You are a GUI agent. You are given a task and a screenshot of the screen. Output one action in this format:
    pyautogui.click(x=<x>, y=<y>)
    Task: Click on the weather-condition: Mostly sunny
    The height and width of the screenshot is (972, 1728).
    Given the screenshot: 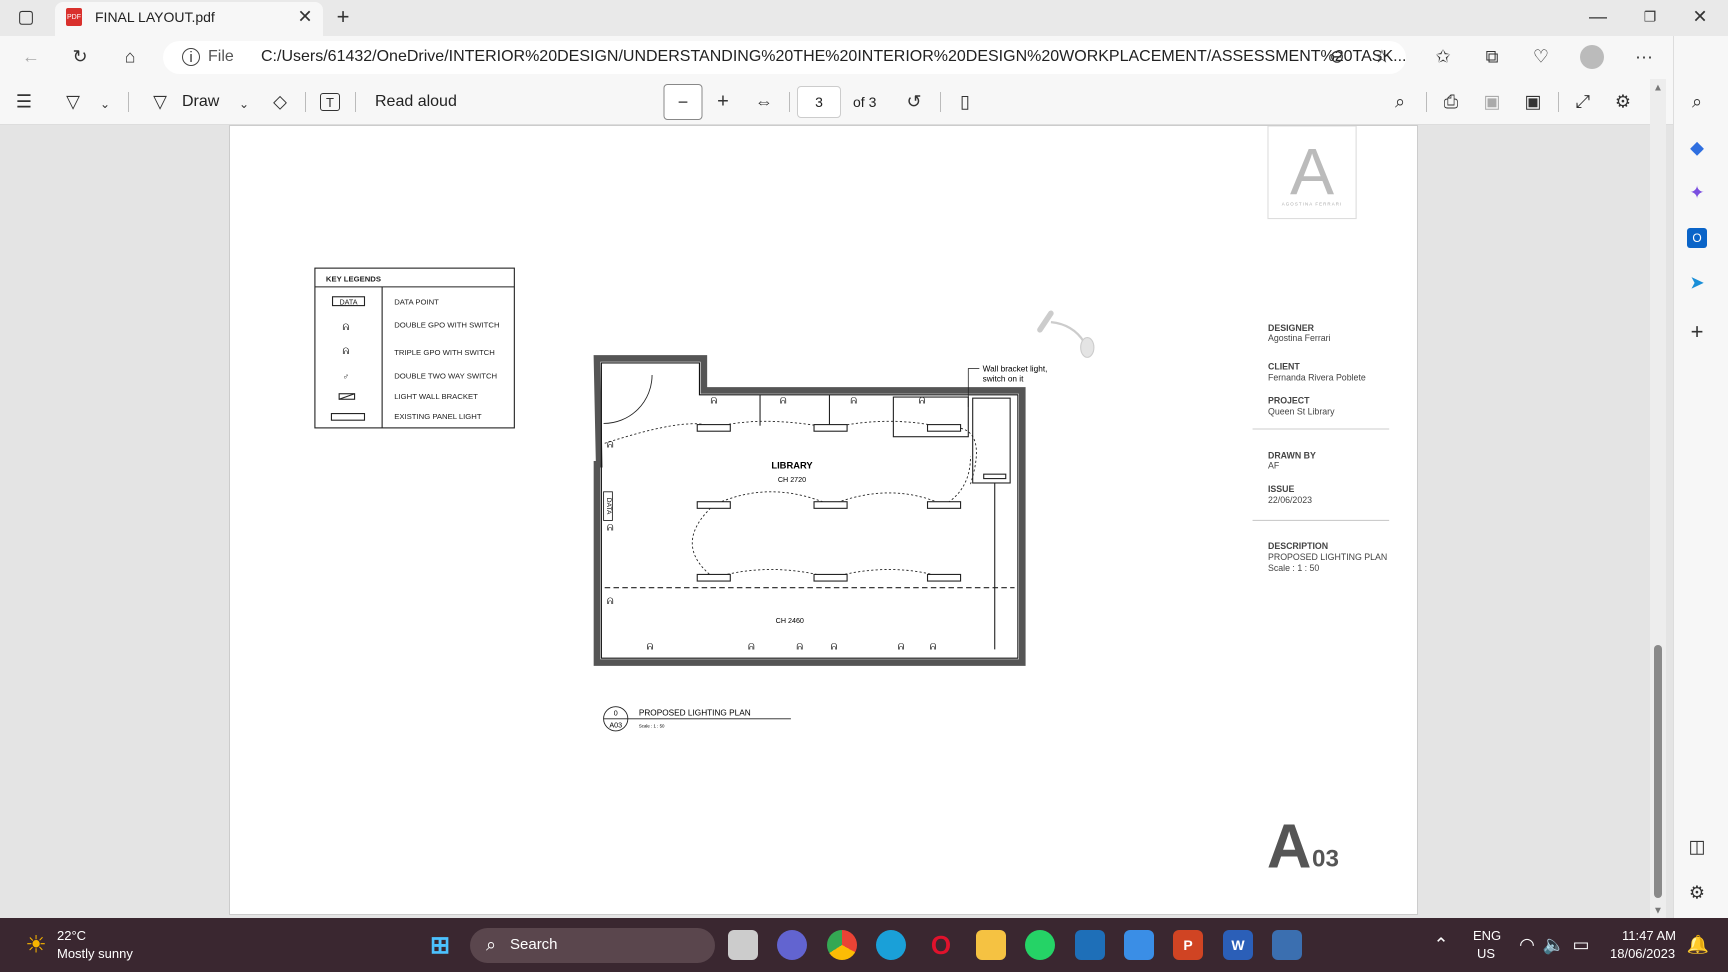 What is the action you would take?
    pyautogui.click(x=95, y=953)
    